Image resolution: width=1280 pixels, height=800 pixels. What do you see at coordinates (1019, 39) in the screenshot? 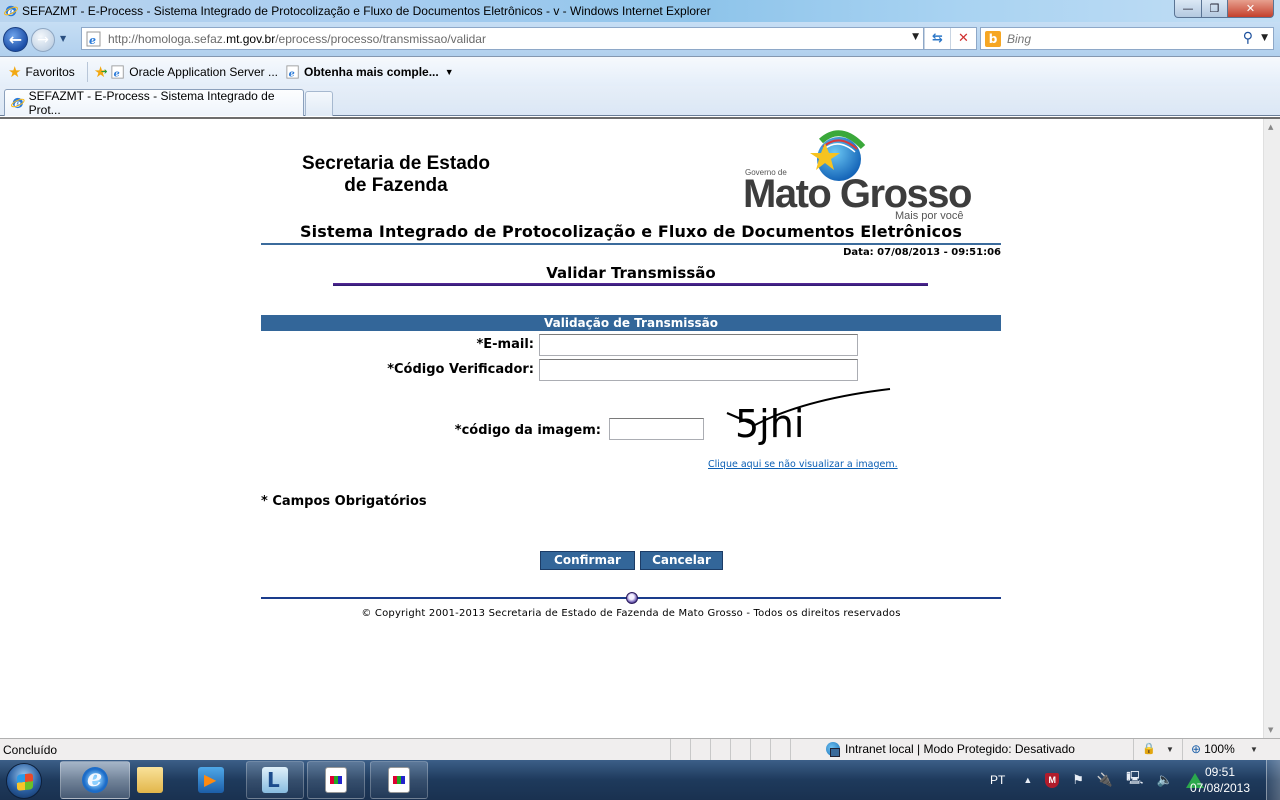
I see `search-placeholder: Bing` at bounding box center [1019, 39].